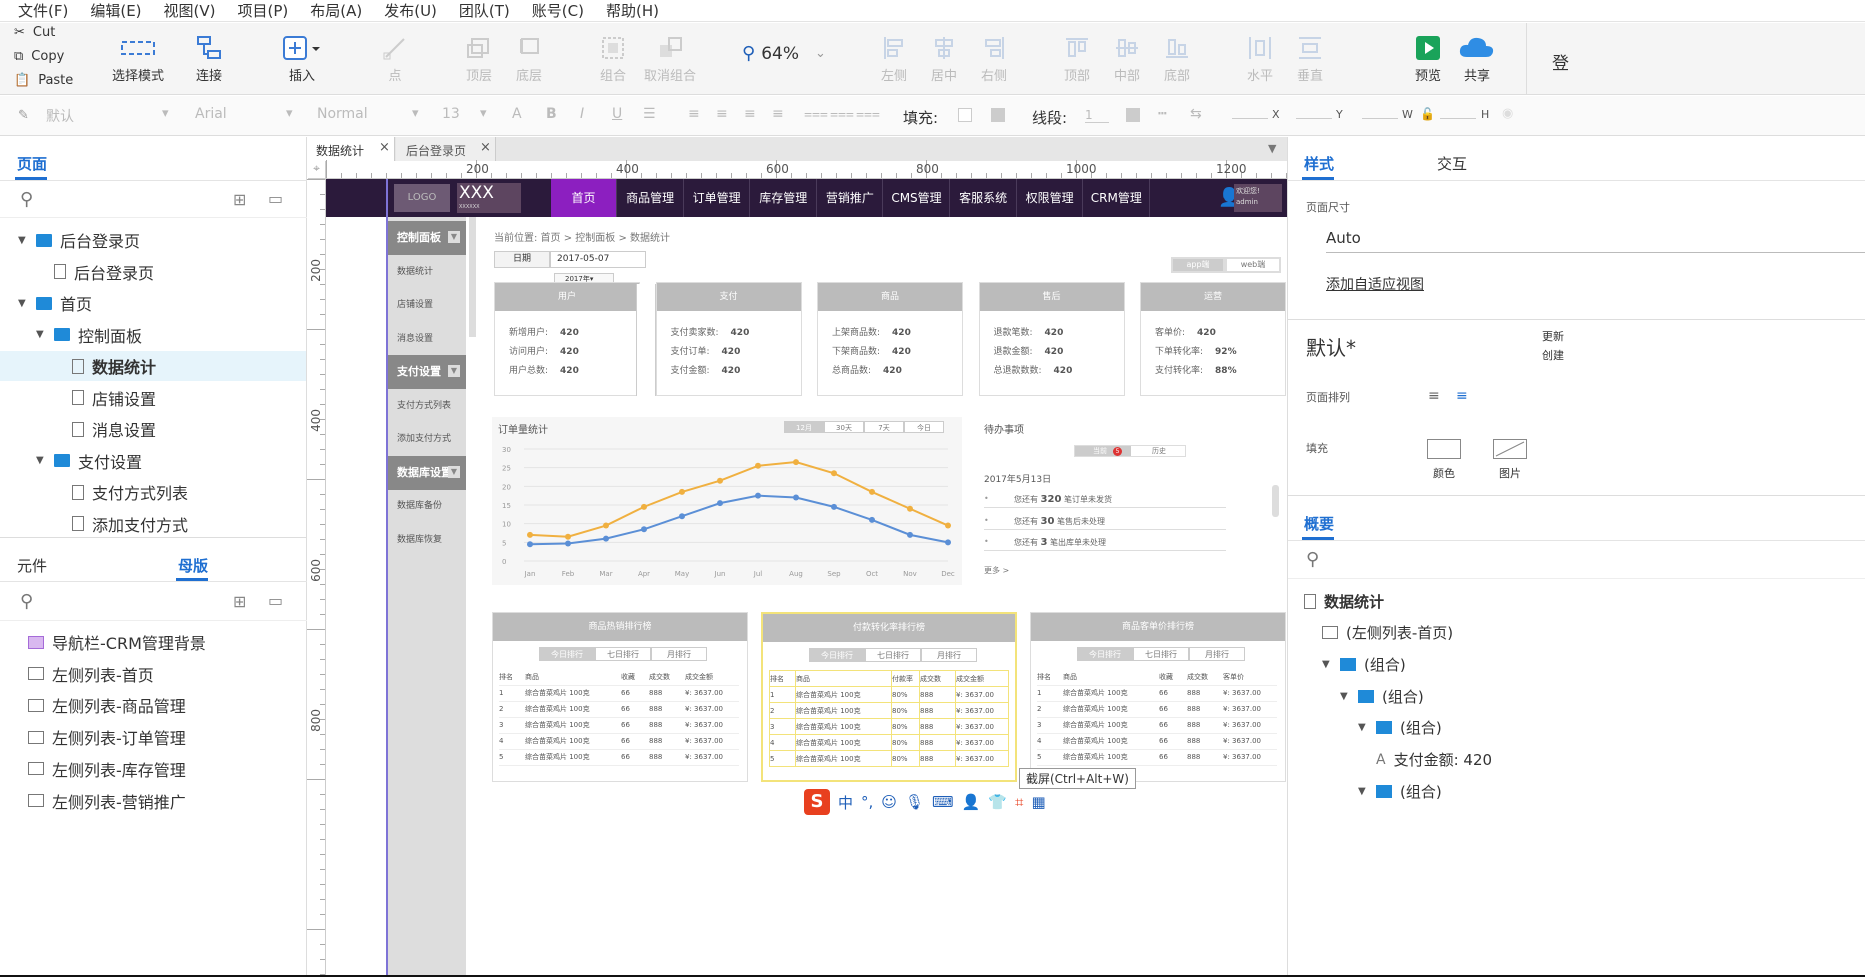  I want to click on fill-color-button, so click(1444, 449).